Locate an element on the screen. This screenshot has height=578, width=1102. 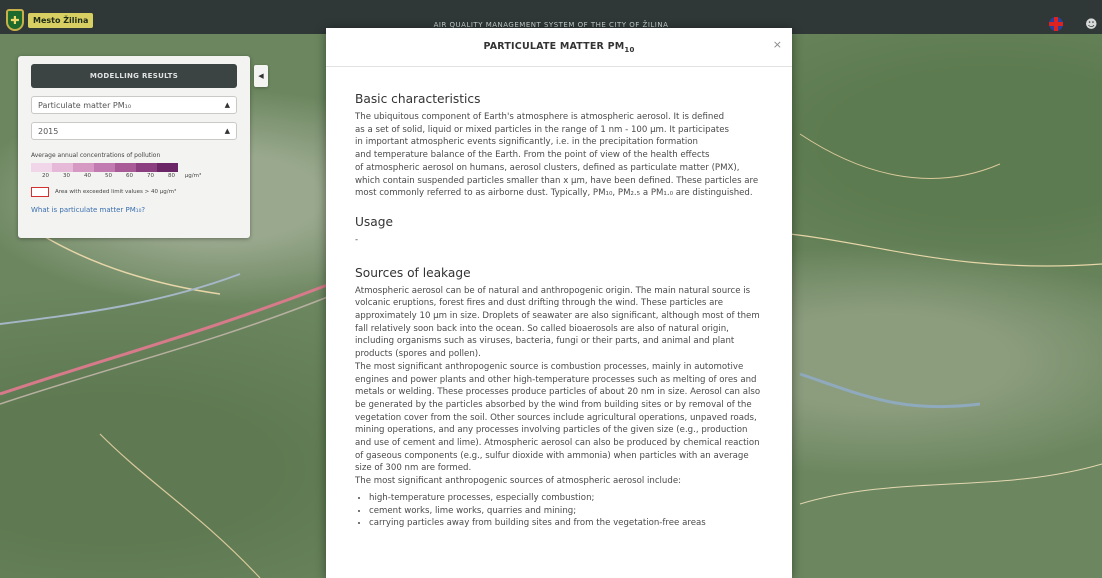
legend-tick: 50 is located at coordinates (108, 176).